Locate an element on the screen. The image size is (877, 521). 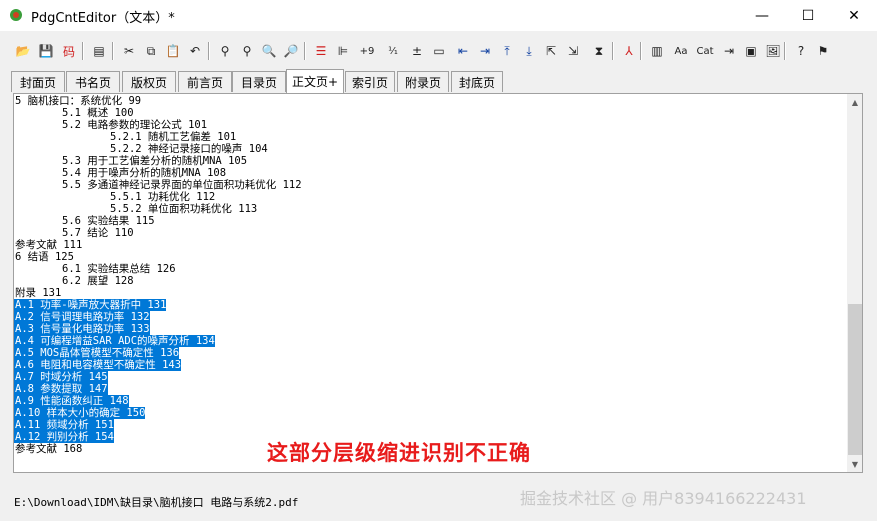
text-line: 5.5 多通道神经记录界面的单位面积功耗优化 112 is located at coordinates (430, 185).